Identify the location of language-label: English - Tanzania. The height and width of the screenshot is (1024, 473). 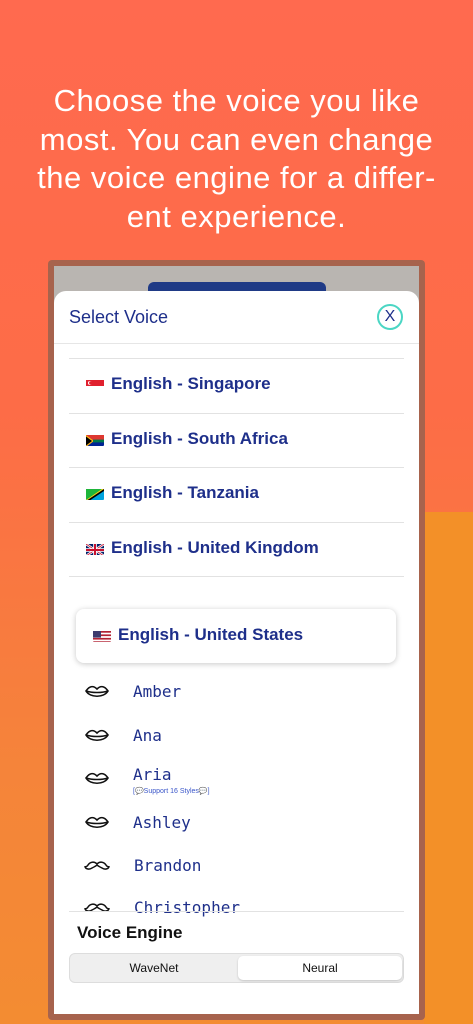
(185, 492).